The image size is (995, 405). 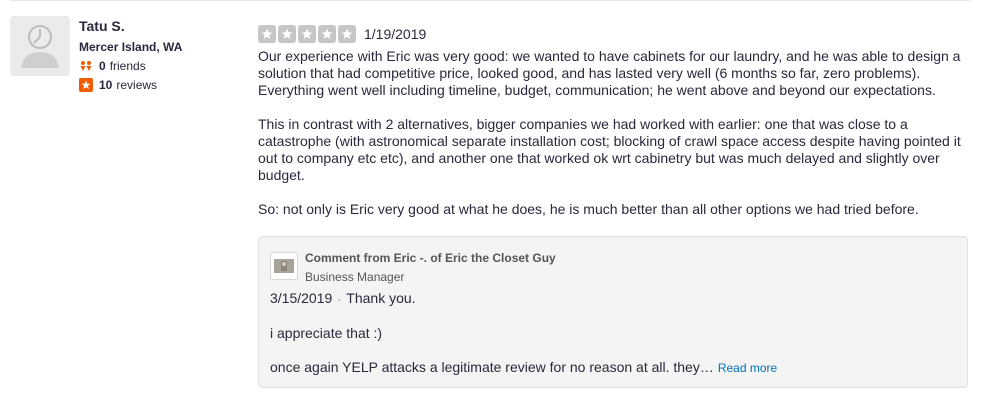 What do you see at coordinates (169, 26) in the screenshot?
I see `reviewer-name: Tatu S.` at bounding box center [169, 26].